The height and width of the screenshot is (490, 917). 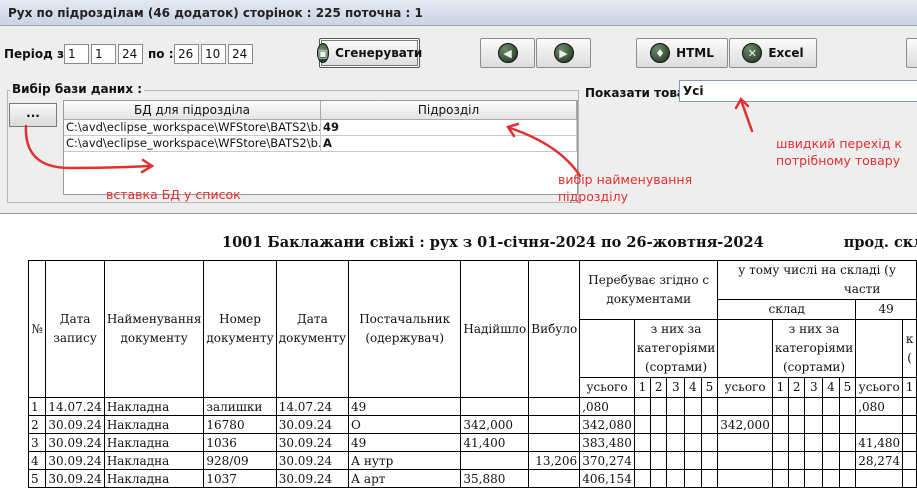 I want to click on row-supplier: О, so click(x=405, y=424).